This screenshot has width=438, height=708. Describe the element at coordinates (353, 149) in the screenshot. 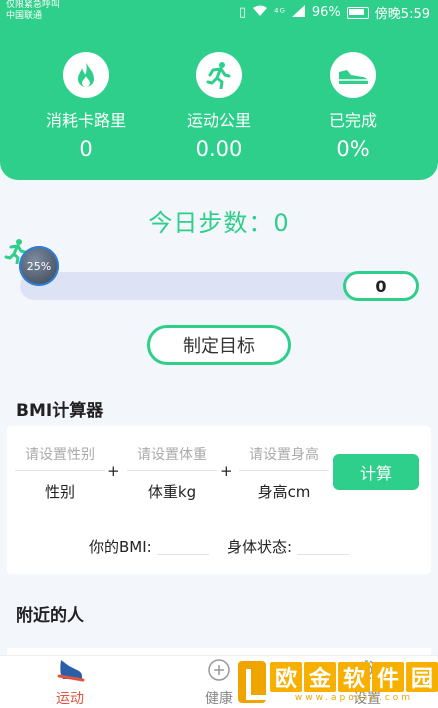

I see `stat-value: 0%` at that location.